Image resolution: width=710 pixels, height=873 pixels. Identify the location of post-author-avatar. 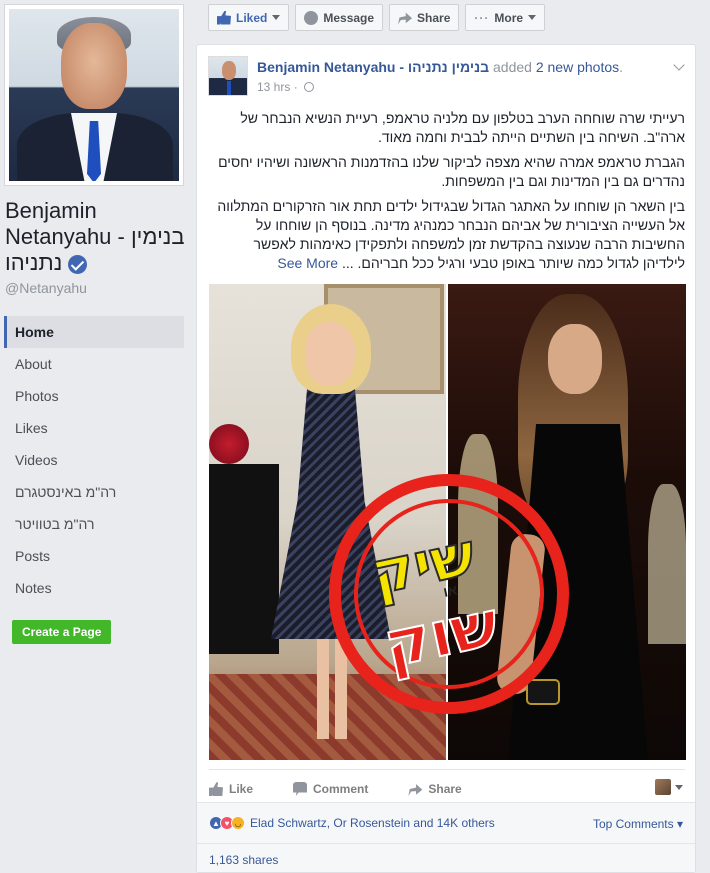
(228, 76).